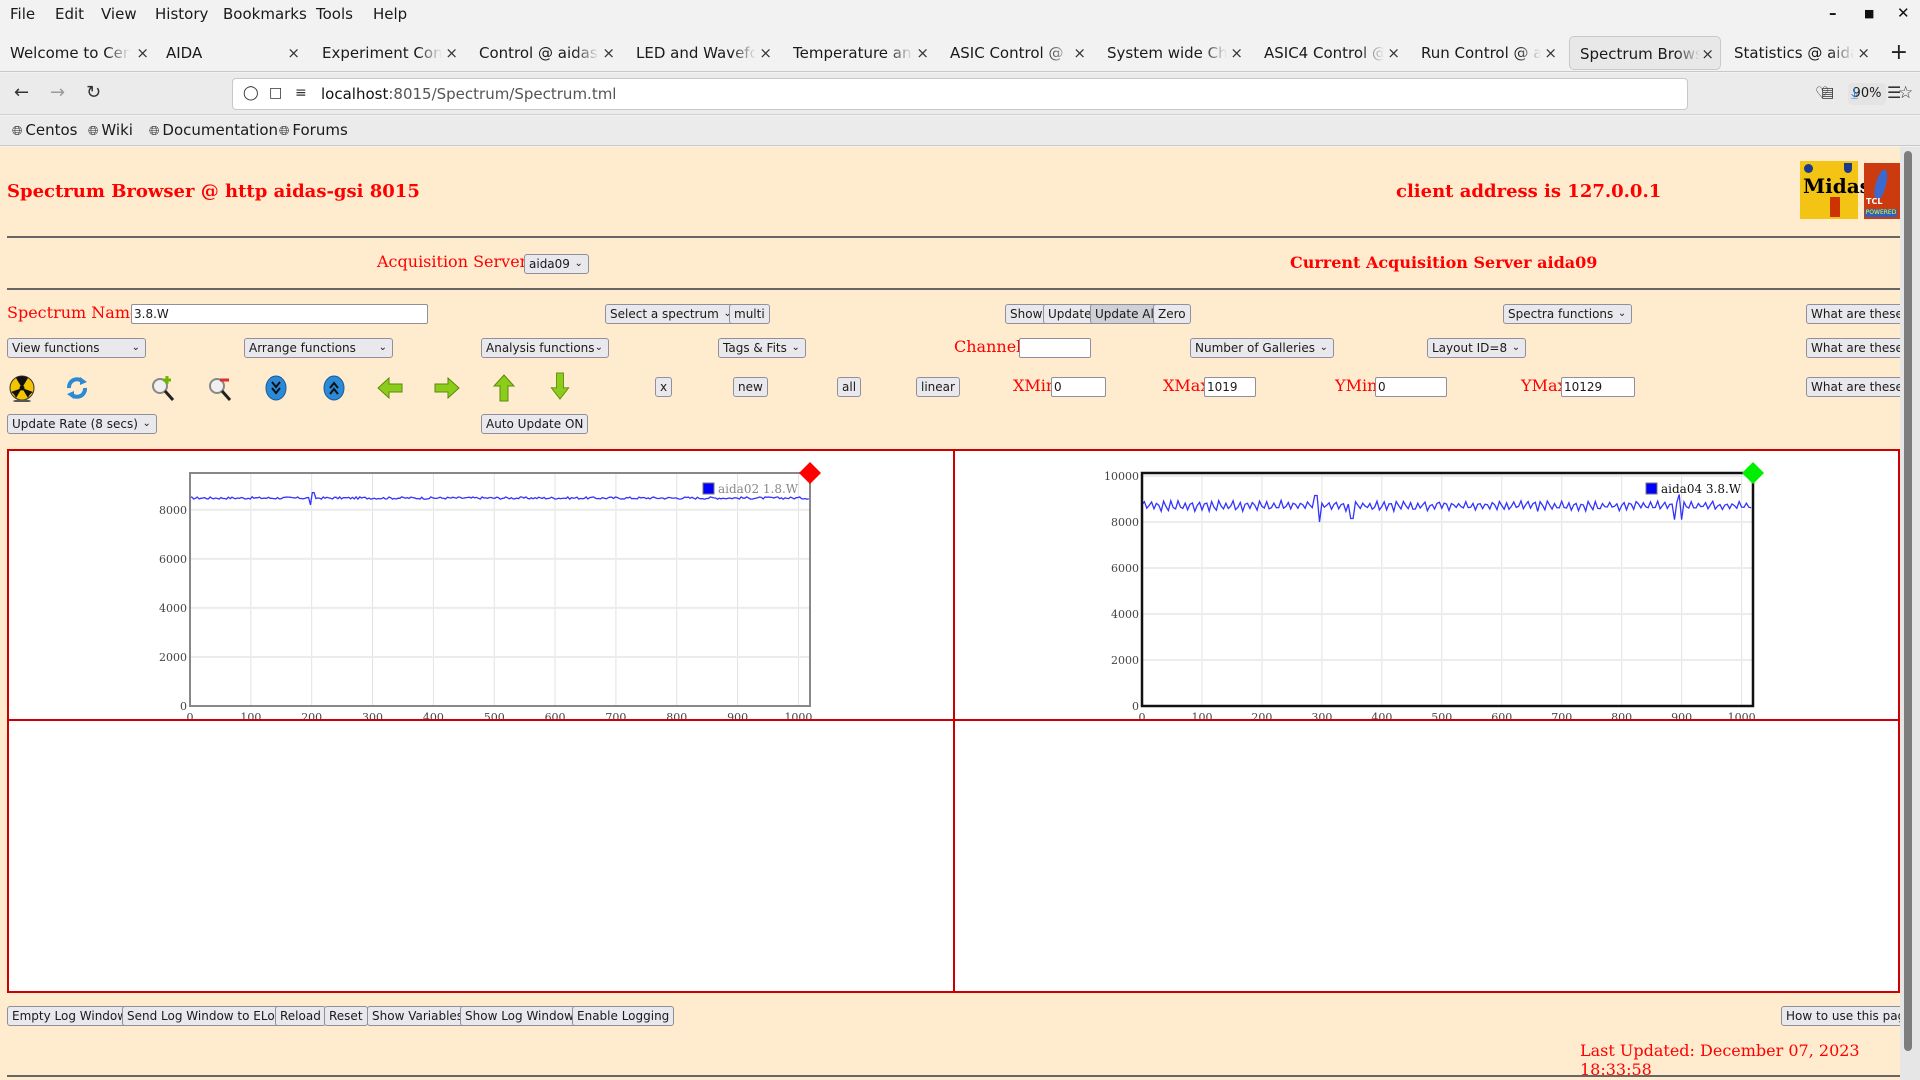 The height and width of the screenshot is (1080, 1920). Describe the element at coordinates (313, 130) in the screenshot. I see `bookmark-forums: 🌐︎ Forums` at that location.